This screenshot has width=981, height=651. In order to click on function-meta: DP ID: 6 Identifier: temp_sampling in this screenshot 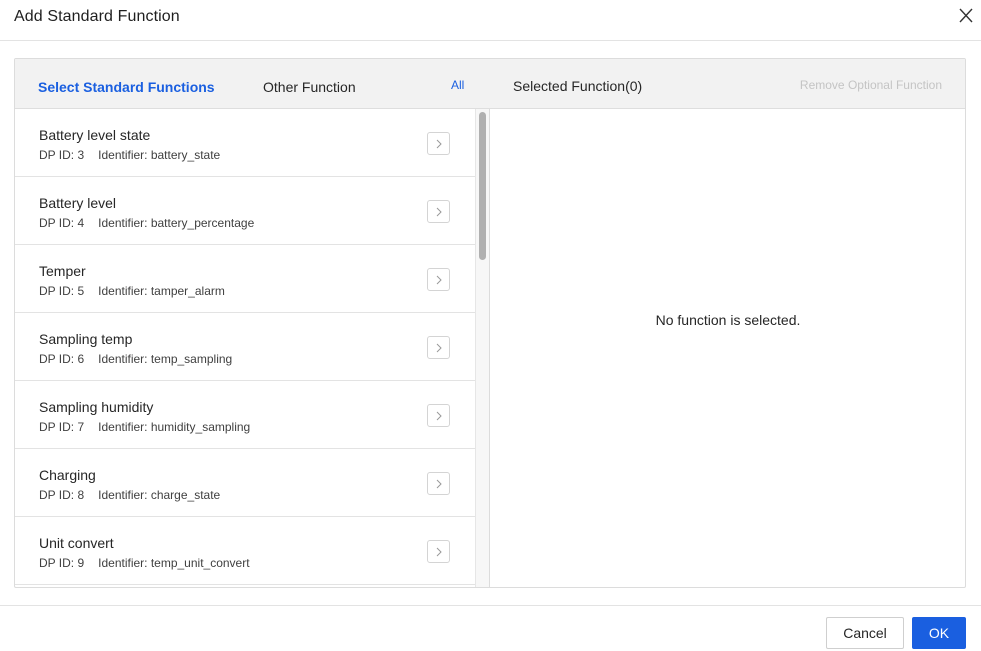, I will do `click(135, 359)`.